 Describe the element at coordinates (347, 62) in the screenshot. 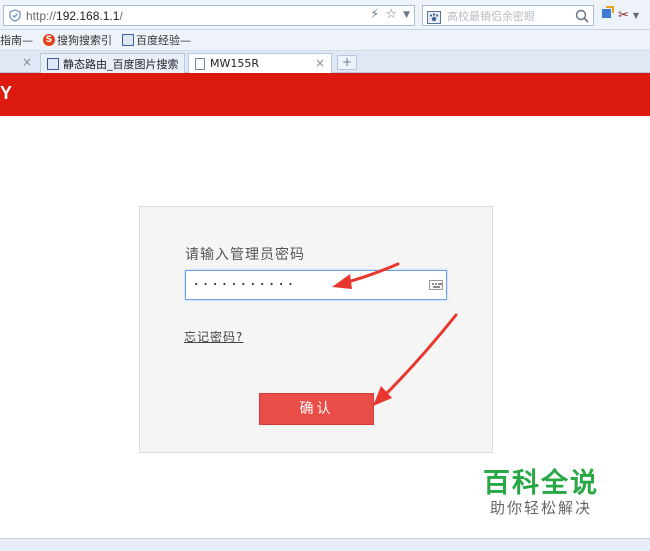

I see `new-tab-button: +` at that location.